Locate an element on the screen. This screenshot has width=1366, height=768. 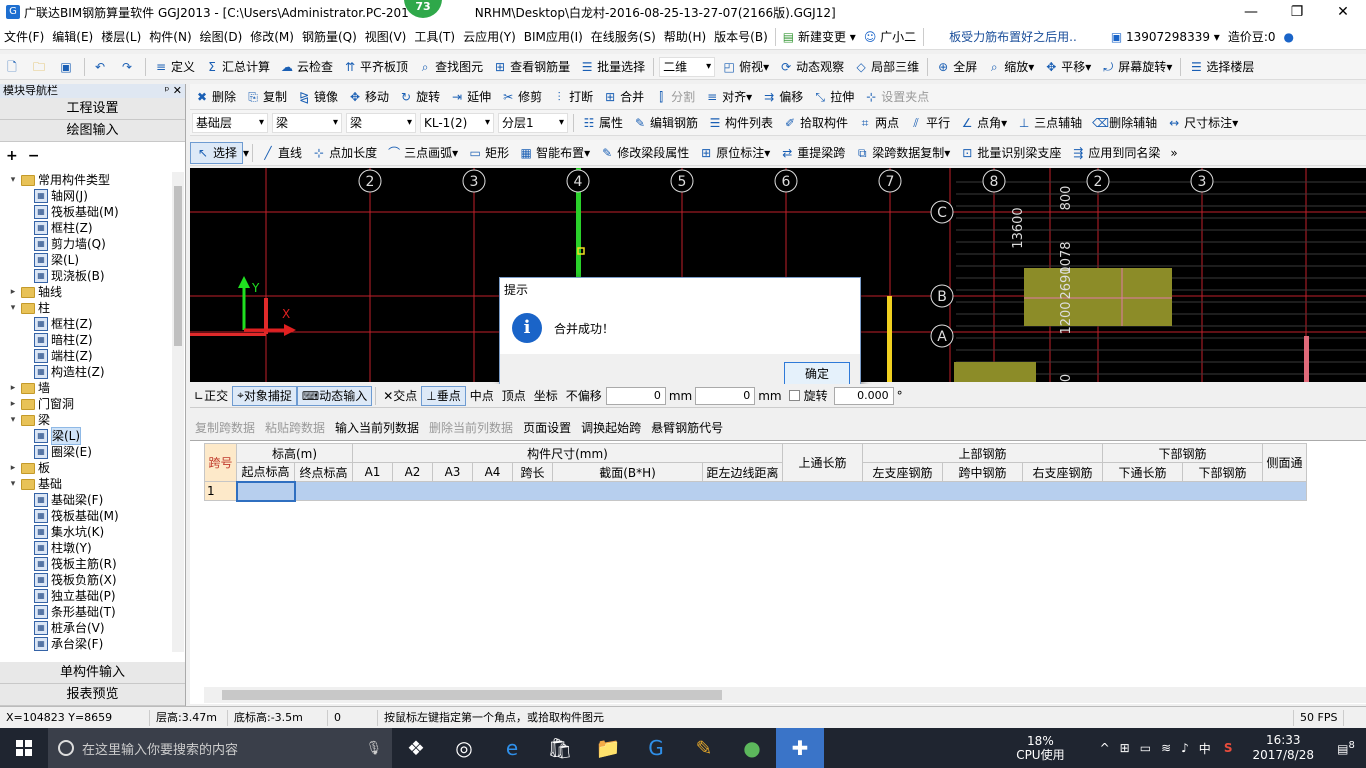
menu-item: 在线服务(S) is located at coordinates (623, 36).